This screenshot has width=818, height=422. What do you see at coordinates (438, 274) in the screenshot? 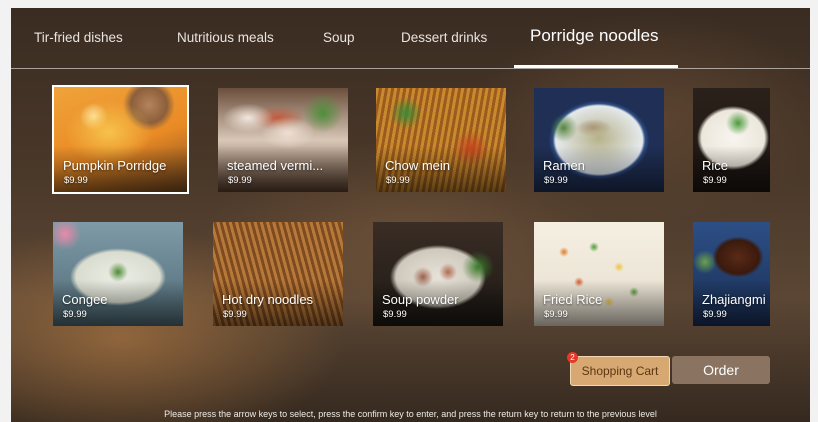
I see `dish-card-soup-powder: Soup powder $9.99` at bounding box center [438, 274].